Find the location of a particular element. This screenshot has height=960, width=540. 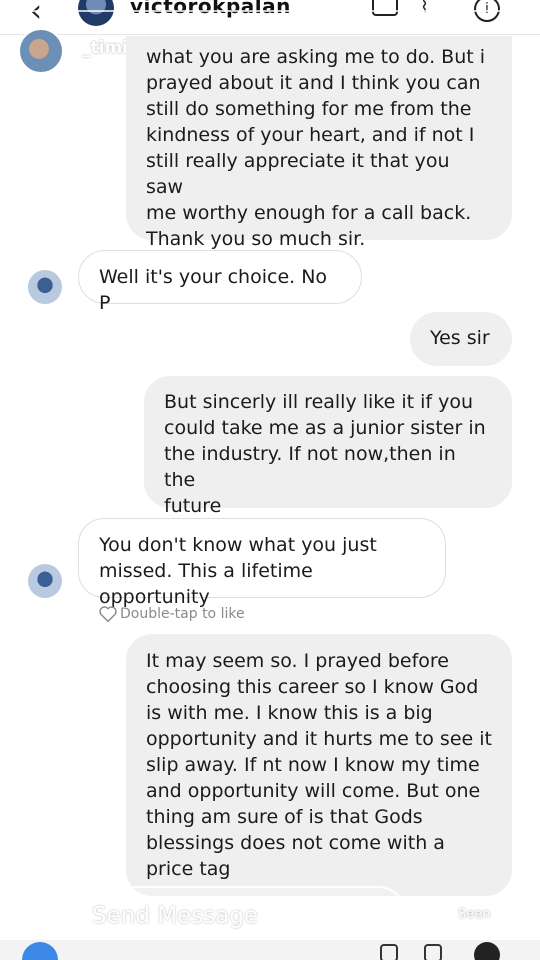

message-line: Yes sir is located at coordinates (460, 338).